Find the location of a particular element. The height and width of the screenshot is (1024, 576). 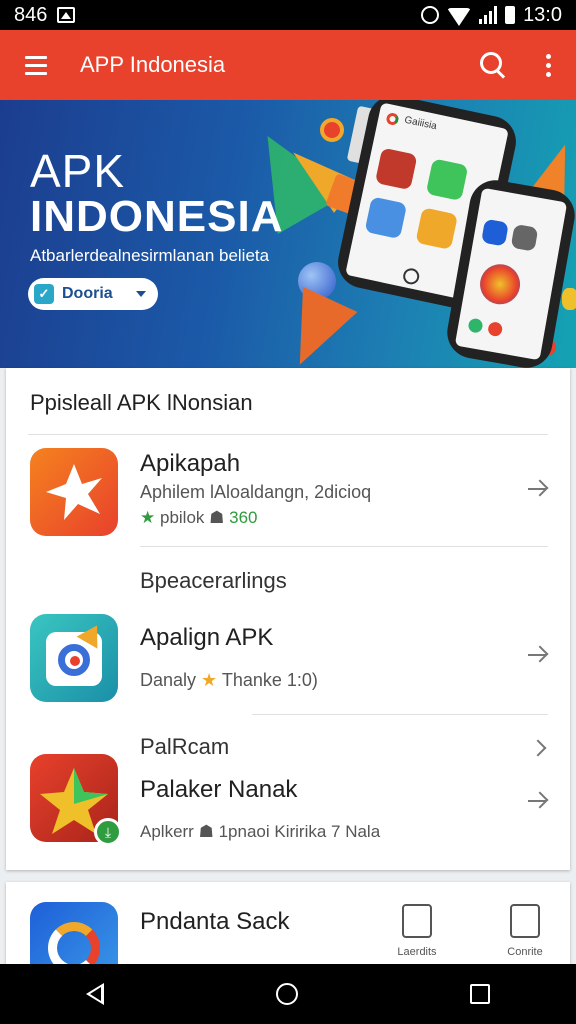

menu-icon is located at coordinates (36, 65).